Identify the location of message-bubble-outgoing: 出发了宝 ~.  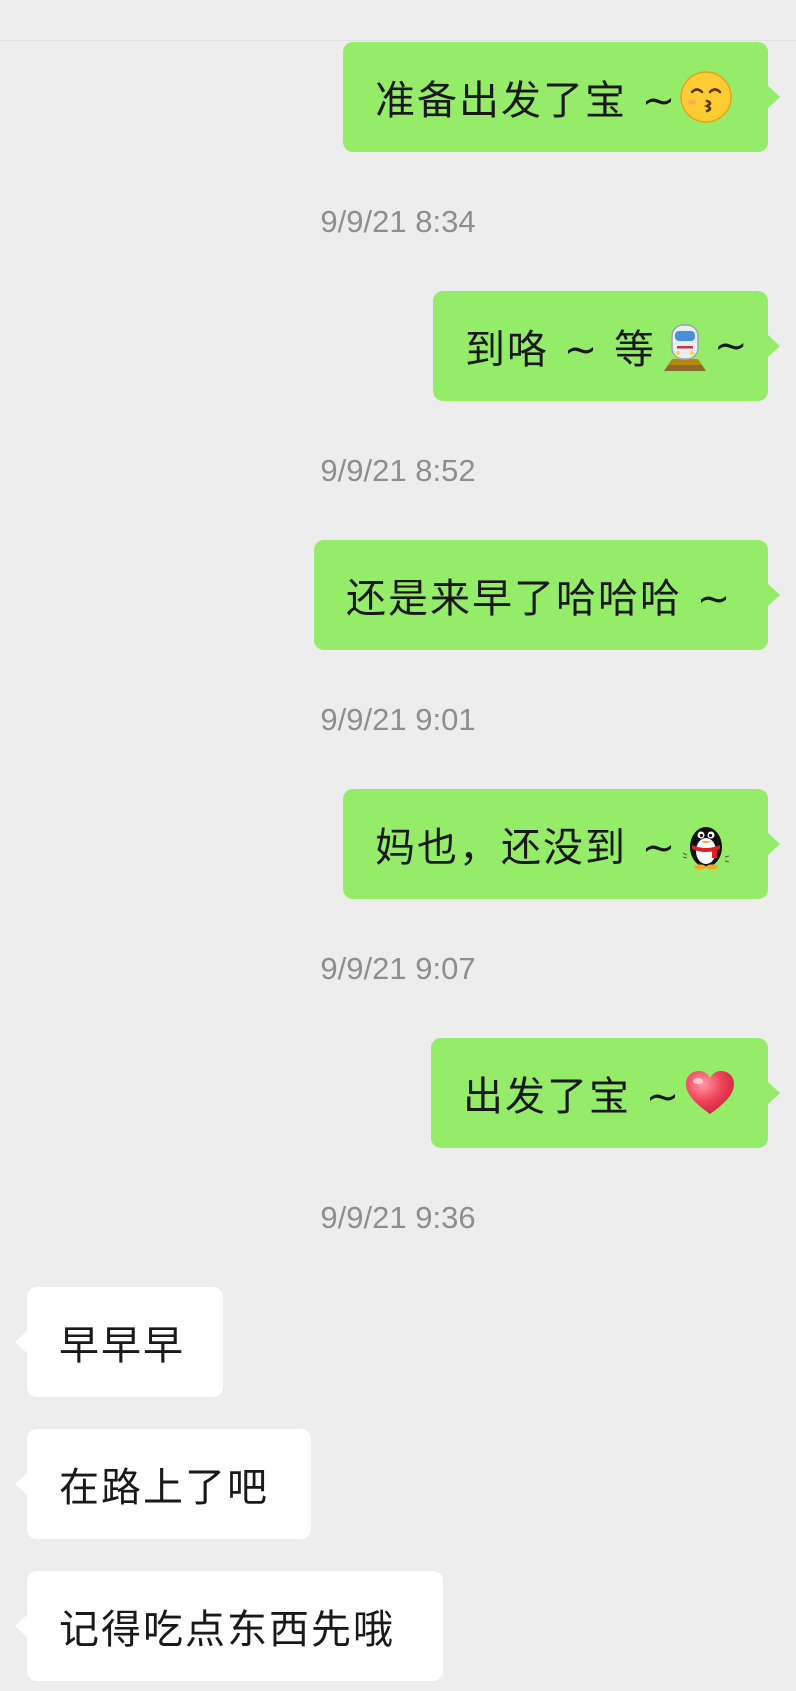
(605, 1093).